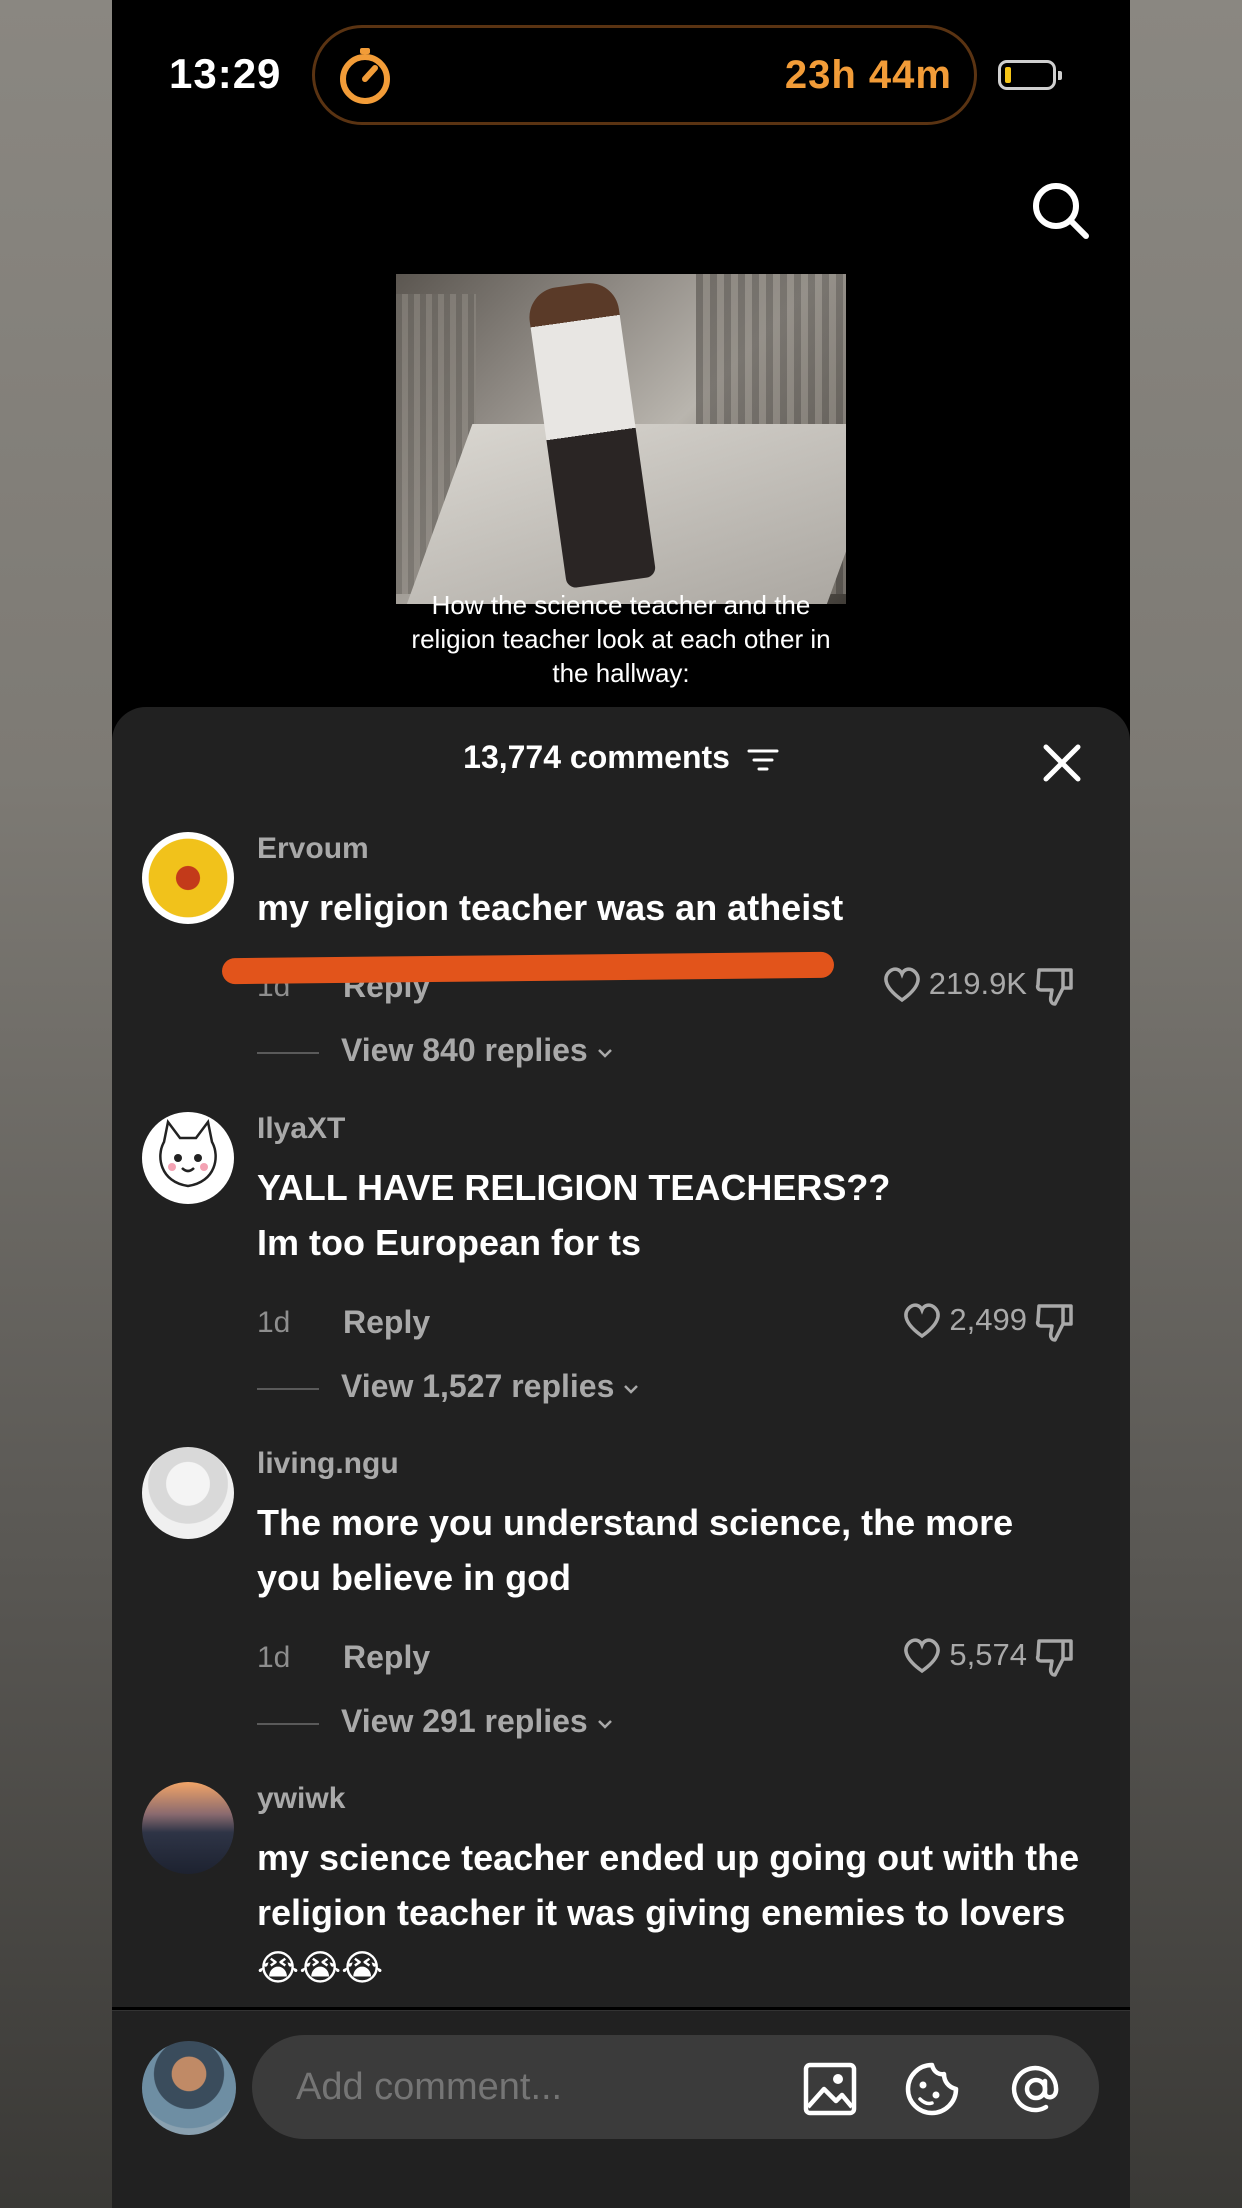 The height and width of the screenshot is (2208, 1242). Describe the element at coordinates (225, 73) in the screenshot. I see `status-time: 13:29` at that location.